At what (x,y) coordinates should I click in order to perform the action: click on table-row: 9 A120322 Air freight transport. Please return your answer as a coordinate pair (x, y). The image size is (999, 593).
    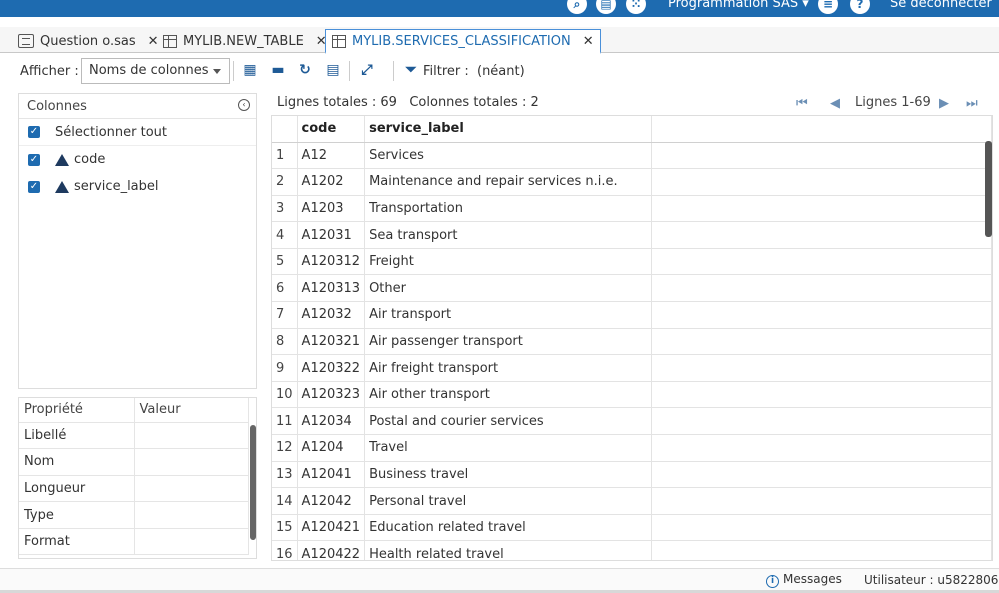
    Looking at the image, I should click on (632, 368).